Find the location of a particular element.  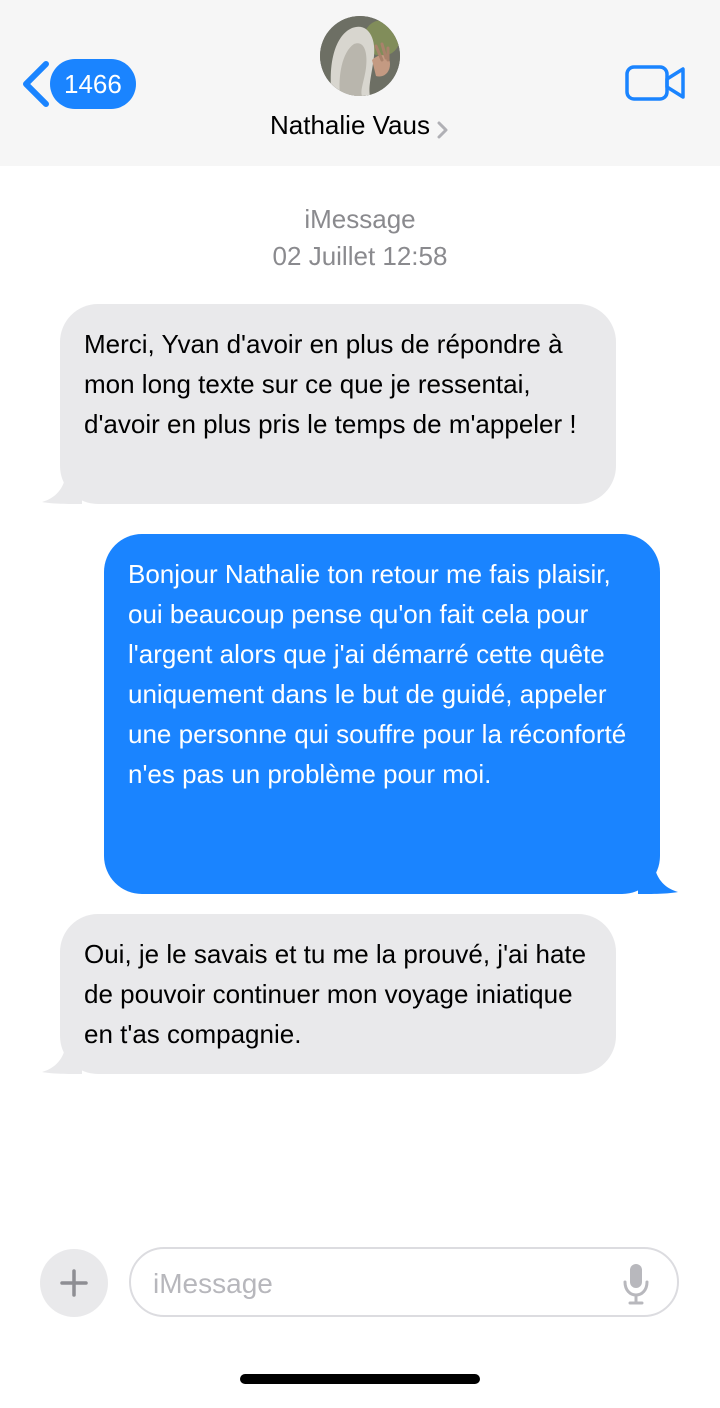

contact-avatar is located at coordinates (360, 56).